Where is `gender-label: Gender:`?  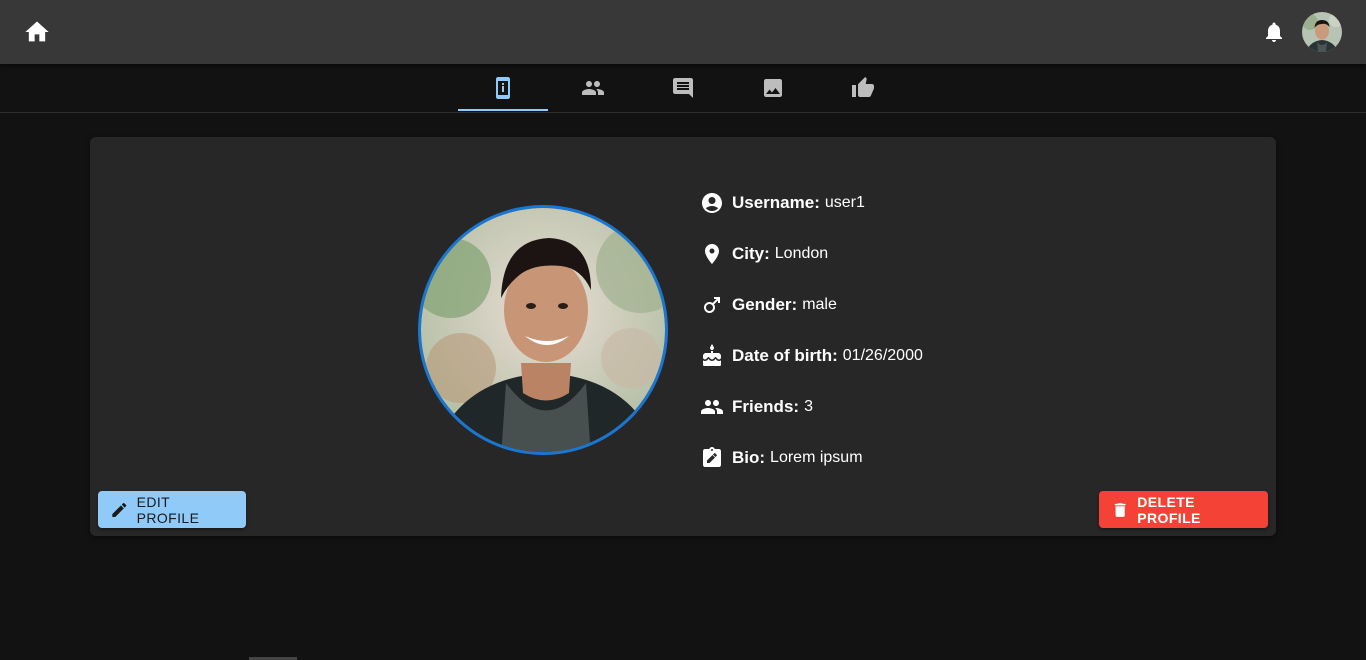
gender-label: Gender: is located at coordinates (765, 304).